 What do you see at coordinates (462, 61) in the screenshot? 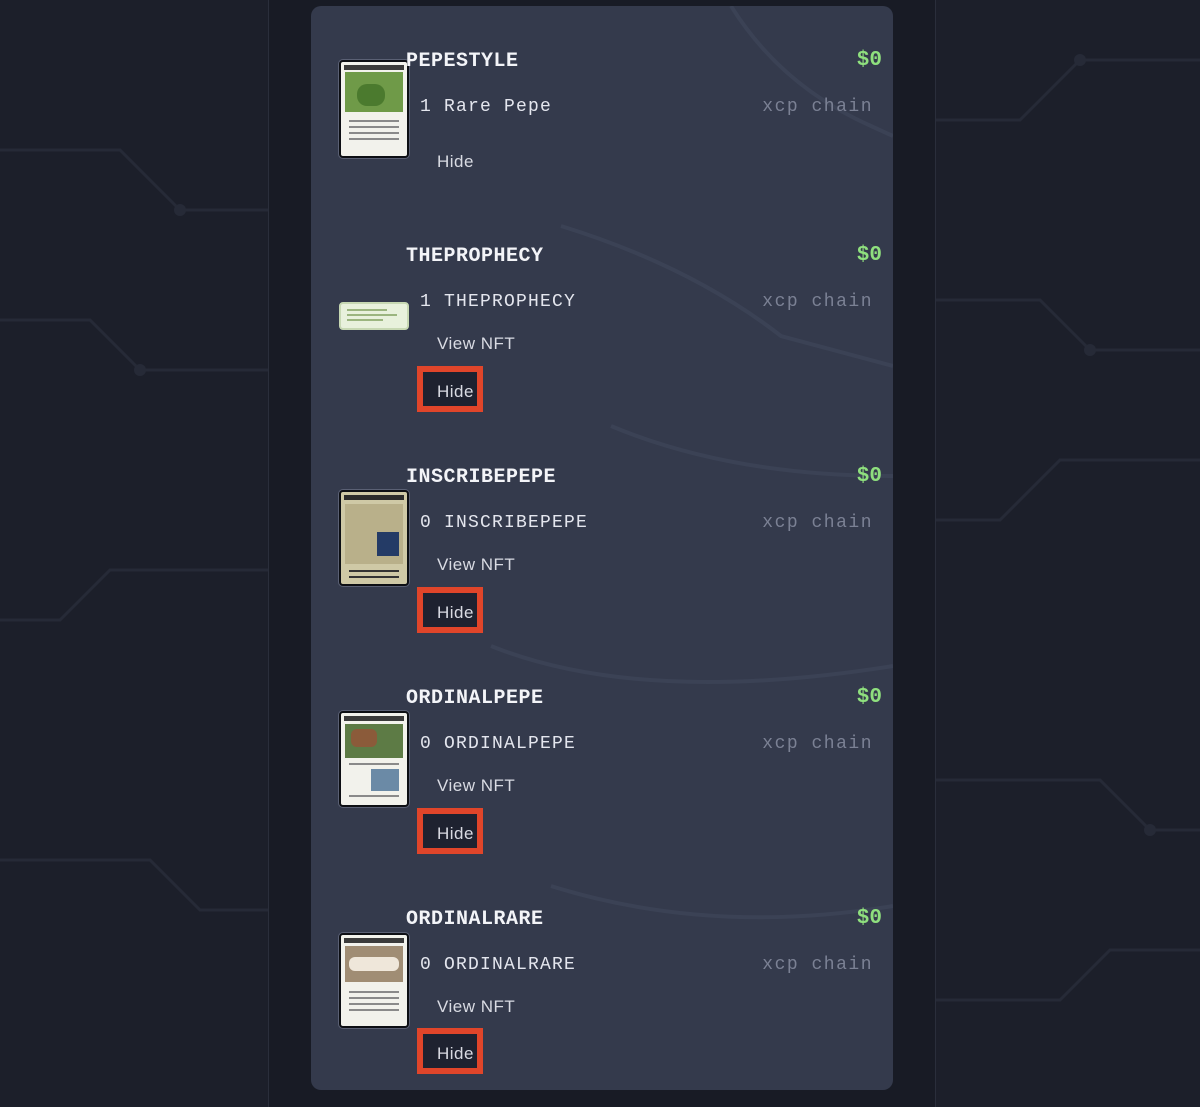
I see `asset-name: PEPESTYLE` at bounding box center [462, 61].